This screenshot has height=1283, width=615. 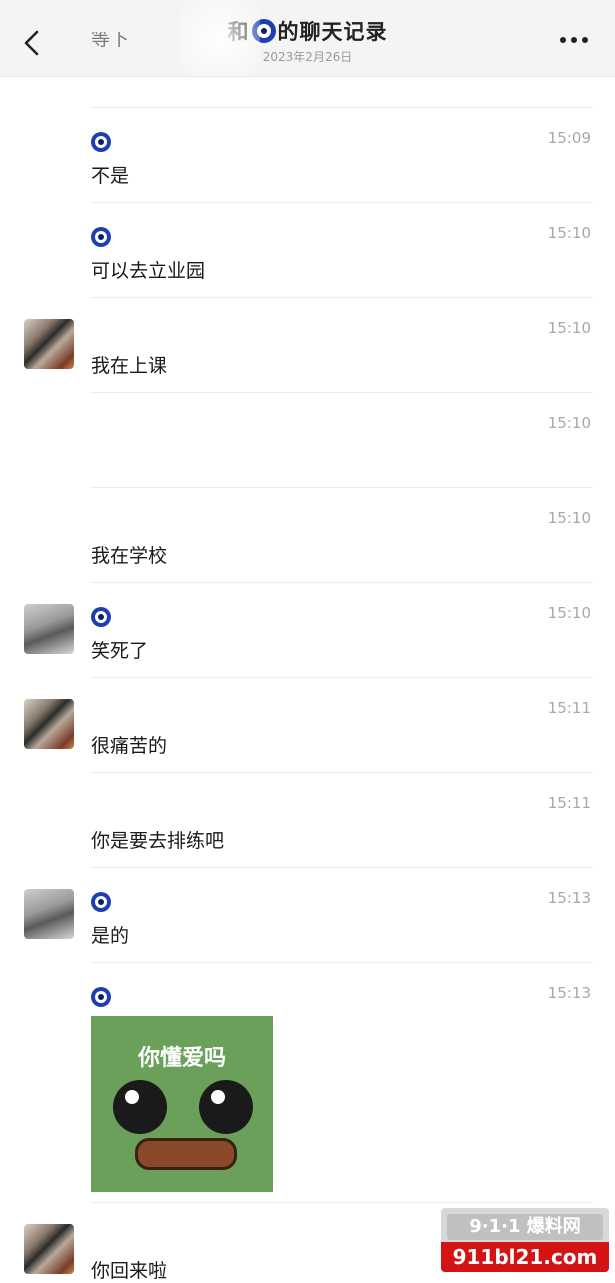 What do you see at coordinates (110, 176) in the screenshot?
I see `message-text: 不是` at bounding box center [110, 176].